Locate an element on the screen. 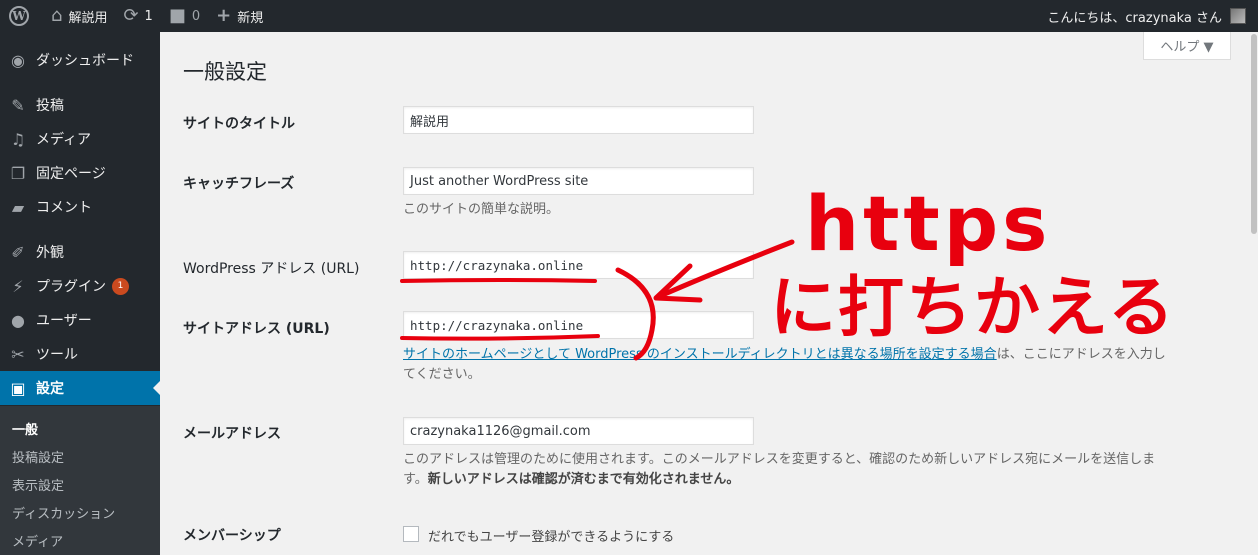  sidebar-item-label: メディア is located at coordinates (64, 140).